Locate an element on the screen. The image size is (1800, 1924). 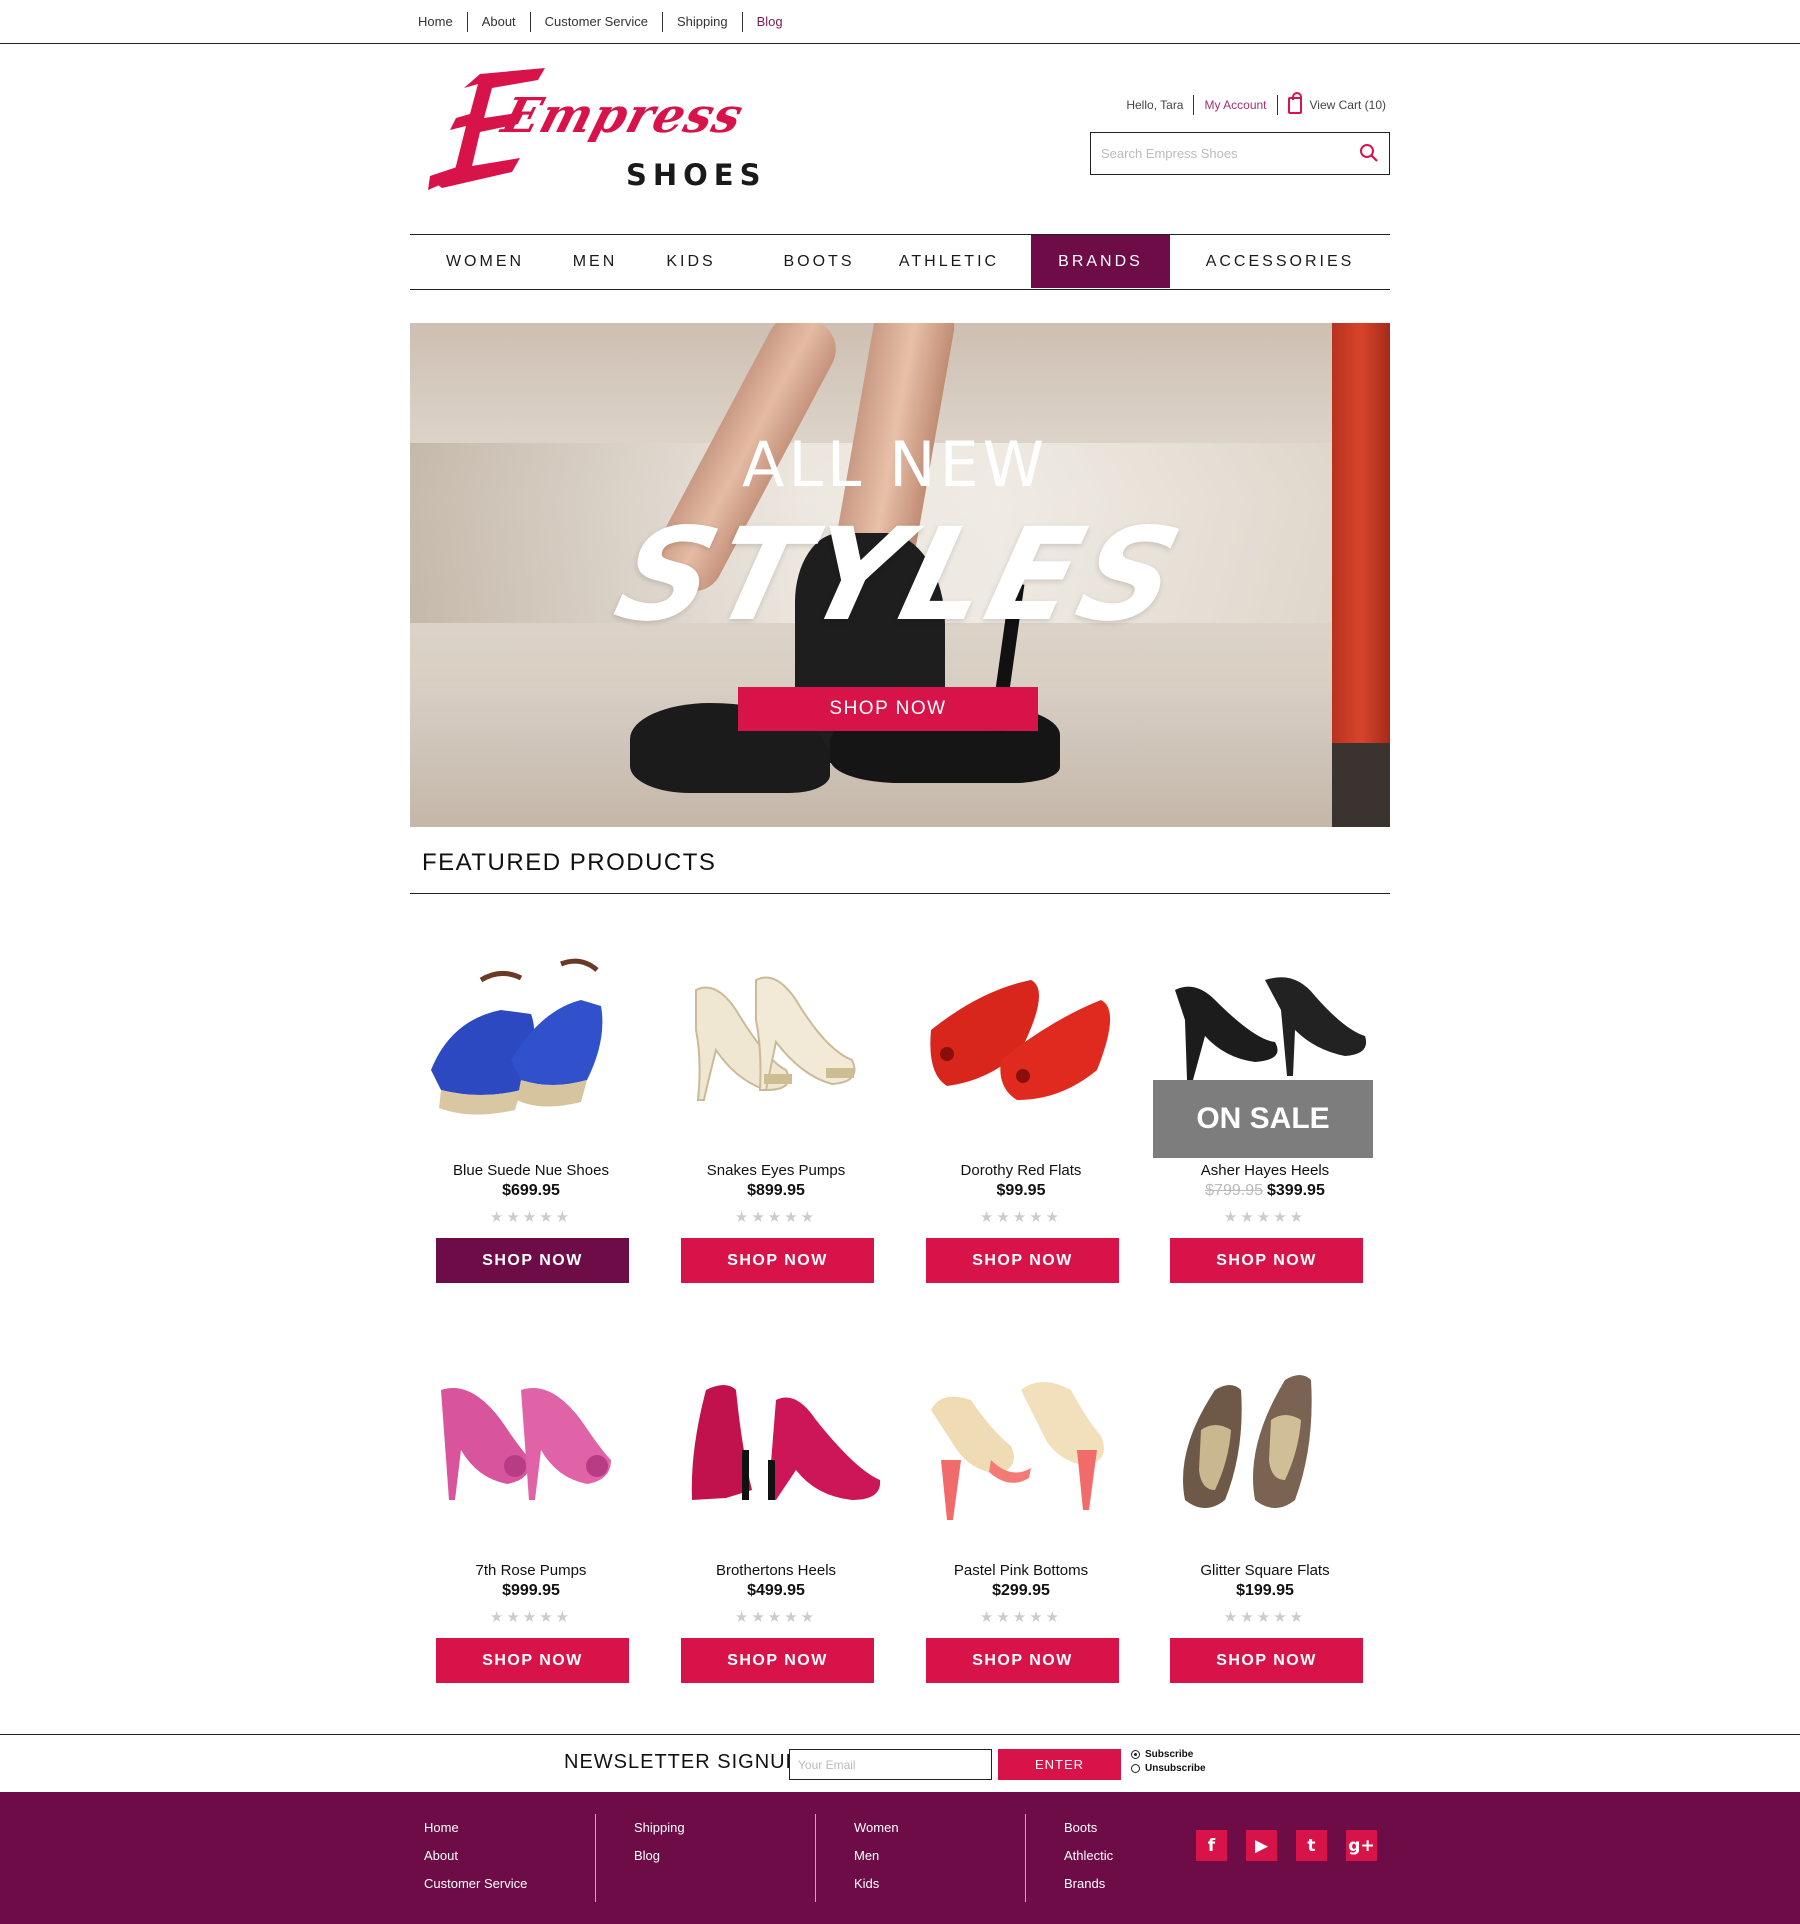
search-icon is located at coordinates (1369, 153).